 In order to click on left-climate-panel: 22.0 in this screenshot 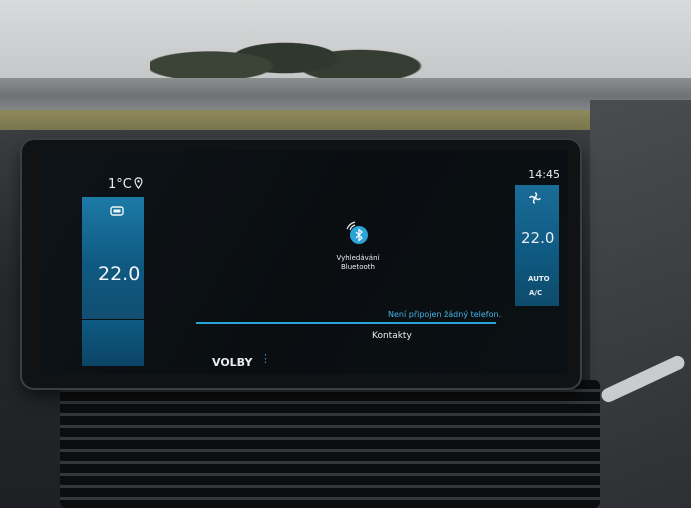, I will do `click(113, 258)`.